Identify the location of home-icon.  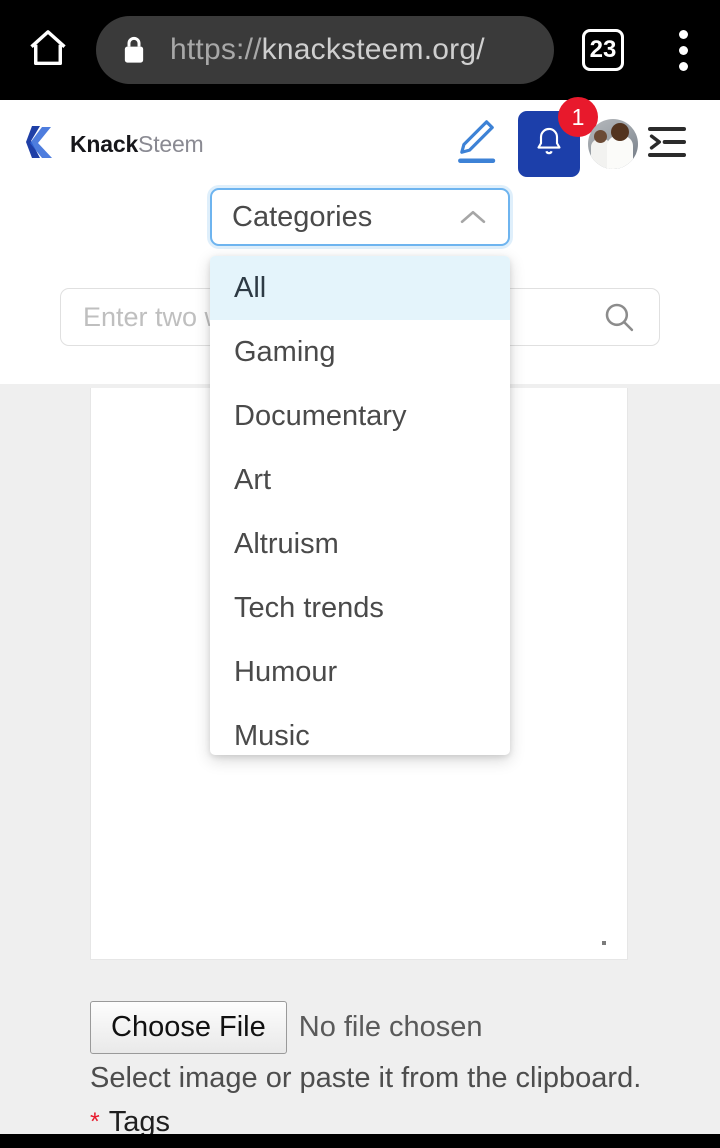
(48, 50).